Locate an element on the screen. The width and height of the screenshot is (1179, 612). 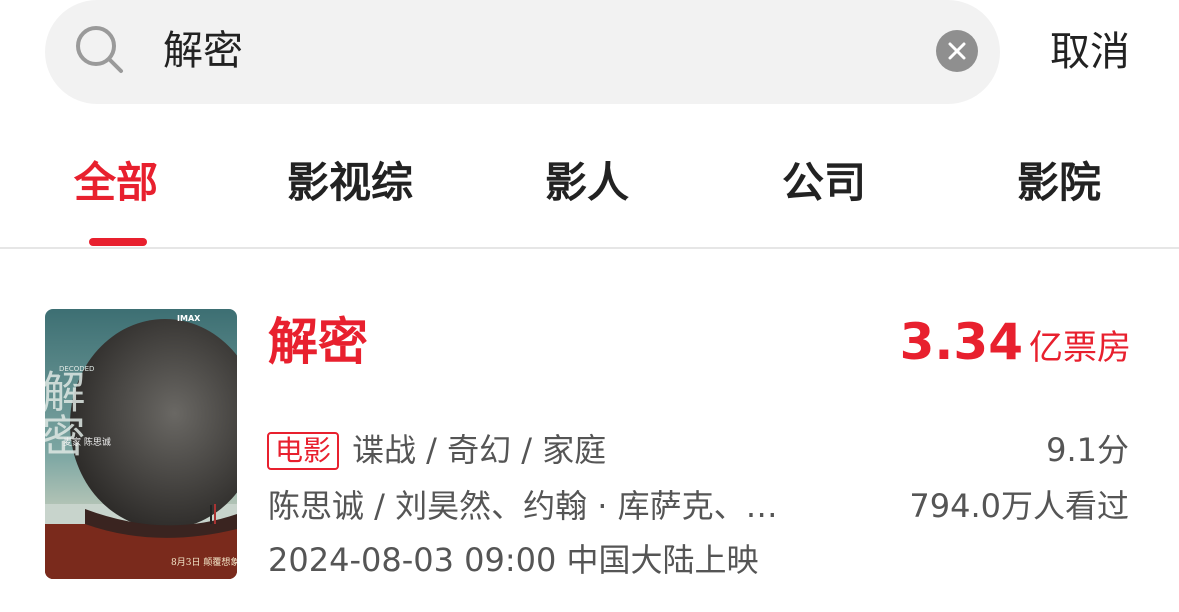
clear-search-button is located at coordinates (957, 51).